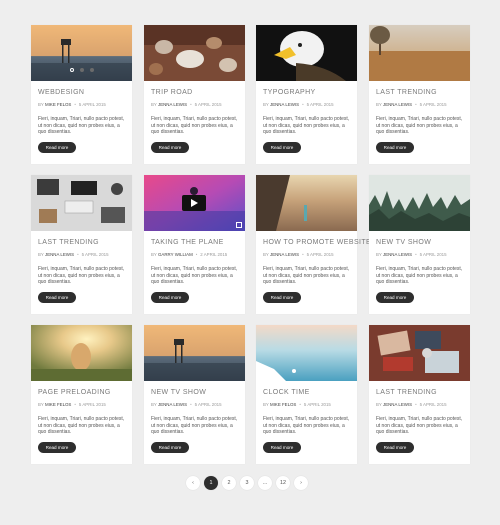  Describe the element at coordinates (239, 225) in the screenshot. I see `expand-icon` at that location.